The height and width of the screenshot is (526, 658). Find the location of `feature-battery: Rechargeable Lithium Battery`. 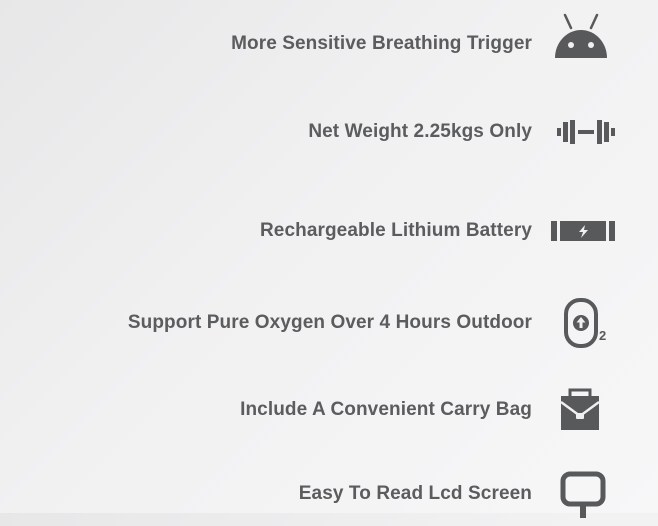

feature-battery: Rechargeable Lithium Battery is located at coordinates (329, 231).